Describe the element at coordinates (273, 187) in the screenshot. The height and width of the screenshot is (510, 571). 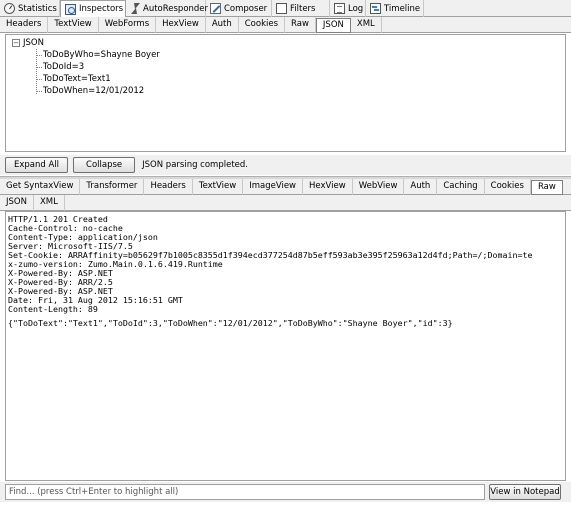
I see `resp-tab-imageview: ImageView` at that location.